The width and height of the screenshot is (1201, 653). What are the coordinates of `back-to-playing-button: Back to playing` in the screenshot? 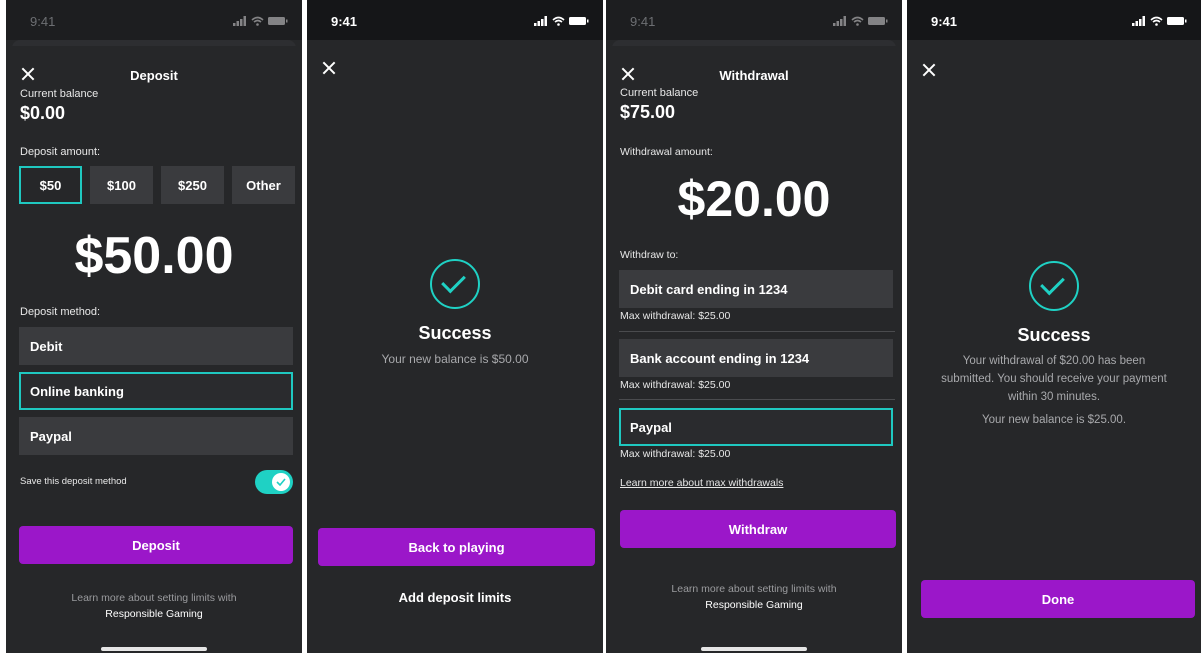 It's located at (456, 547).